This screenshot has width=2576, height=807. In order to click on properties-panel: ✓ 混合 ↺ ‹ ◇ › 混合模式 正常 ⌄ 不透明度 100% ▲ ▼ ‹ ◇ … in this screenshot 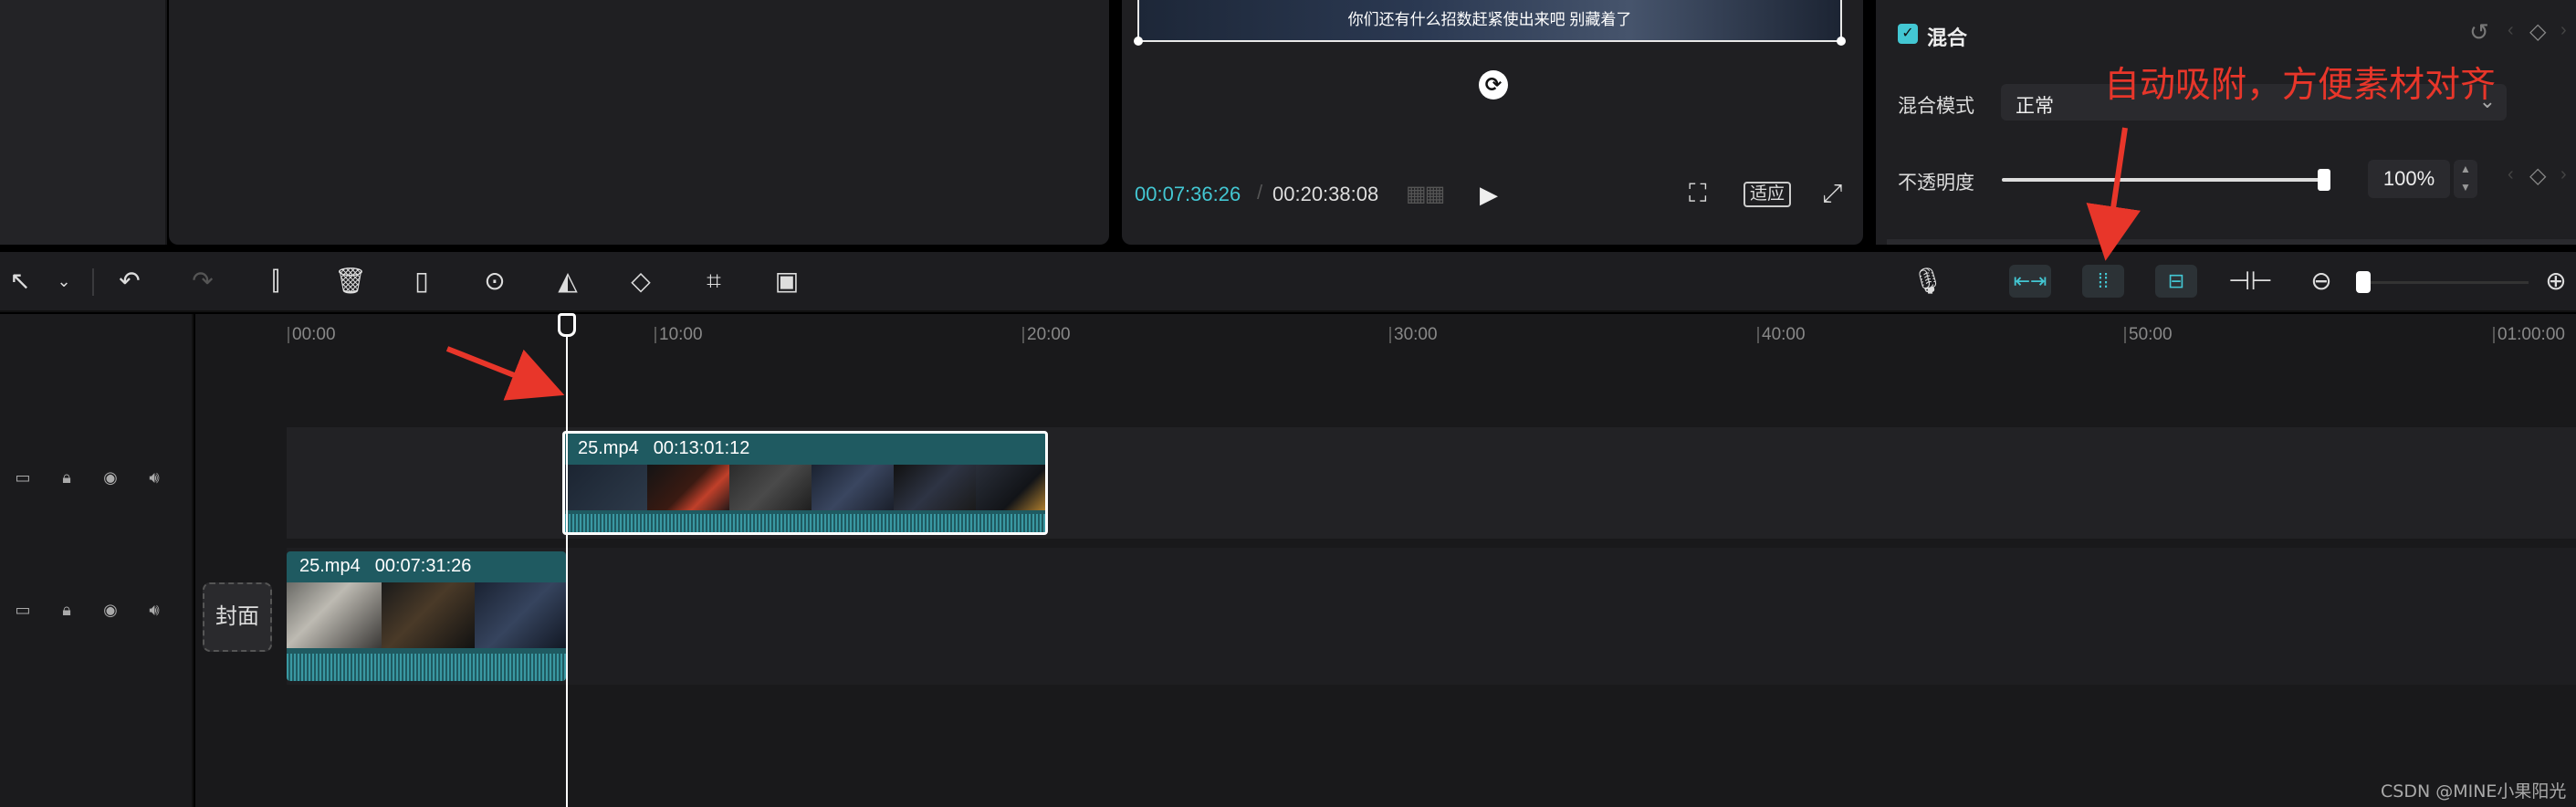, I will do `click(2226, 123)`.